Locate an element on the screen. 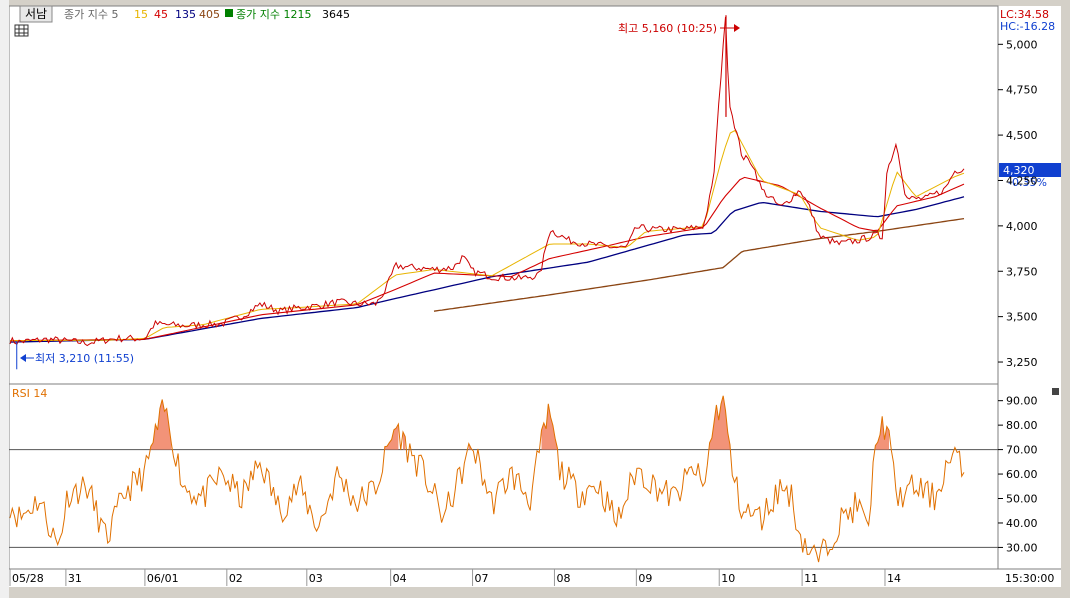 The width and height of the screenshot is (1070, 602). rsi-y-tick-label: 50.00 is located at coordinates (1022, 499).